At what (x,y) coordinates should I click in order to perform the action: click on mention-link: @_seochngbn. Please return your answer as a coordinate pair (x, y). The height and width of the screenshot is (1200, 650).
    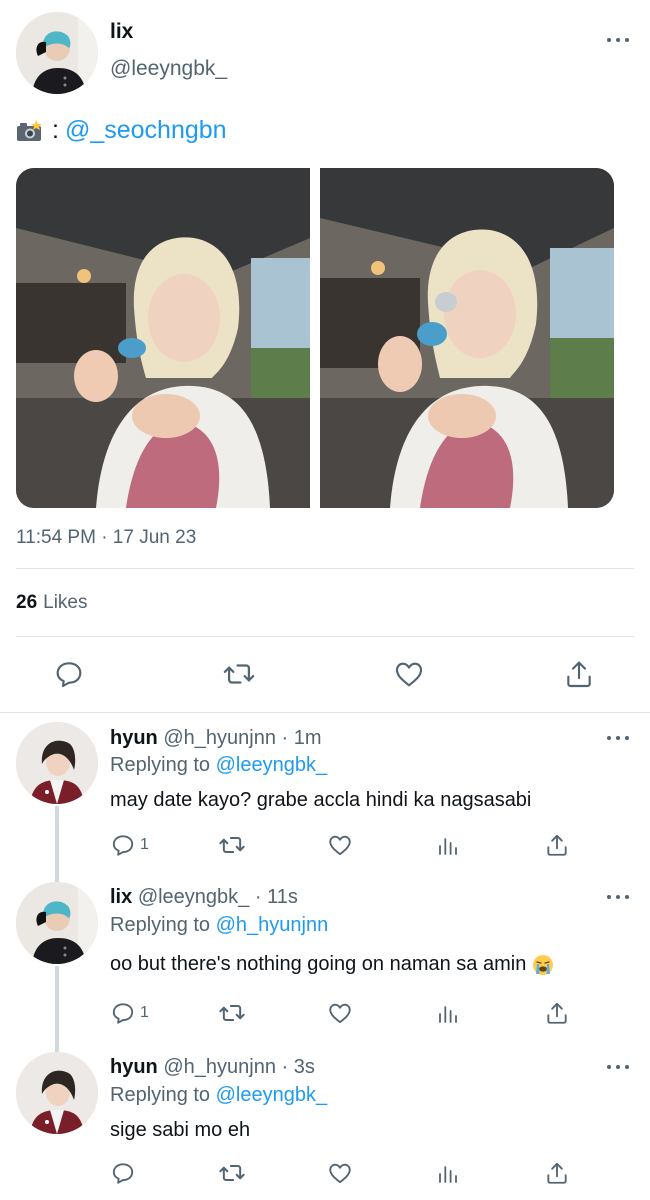
    Looking at the image, I should click on (146, 130).